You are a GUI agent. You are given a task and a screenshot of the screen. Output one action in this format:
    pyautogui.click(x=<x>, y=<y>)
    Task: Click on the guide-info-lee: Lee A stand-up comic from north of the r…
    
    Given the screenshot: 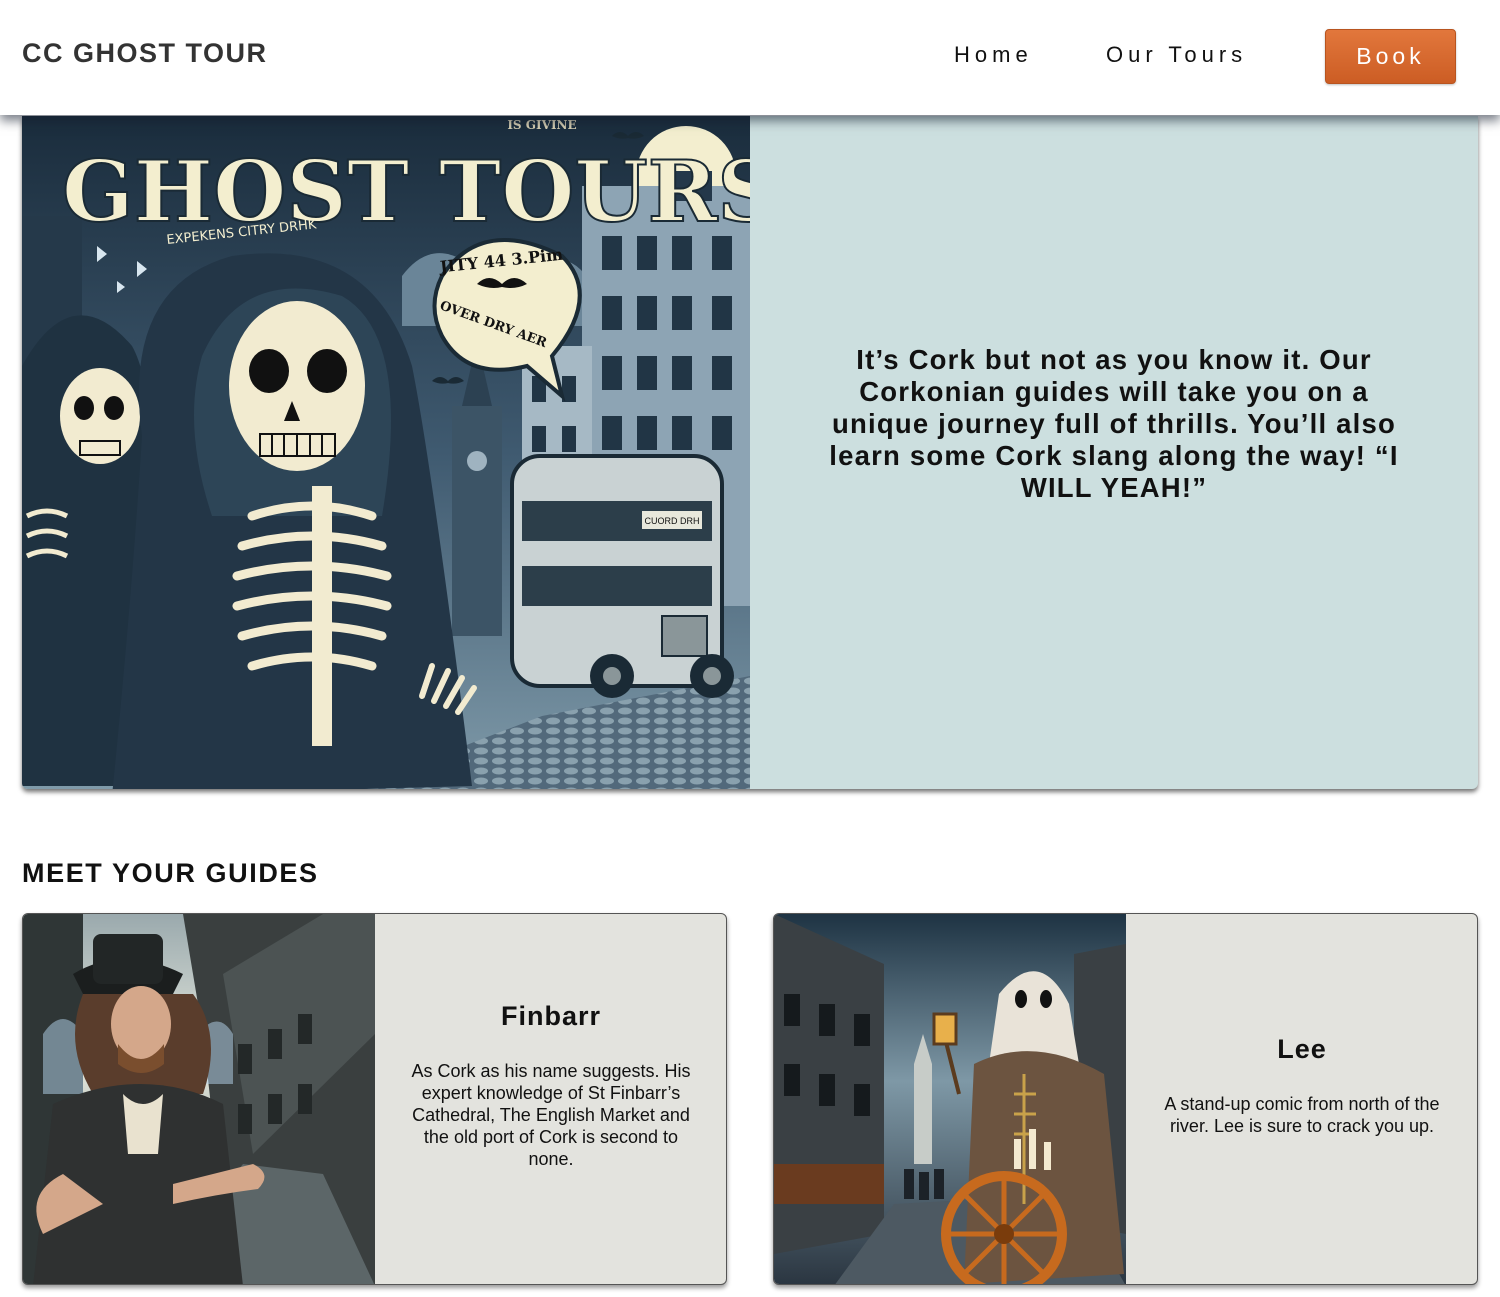 What is the action you would take?
    pyautogui.click(x=1301, y=1099)
    